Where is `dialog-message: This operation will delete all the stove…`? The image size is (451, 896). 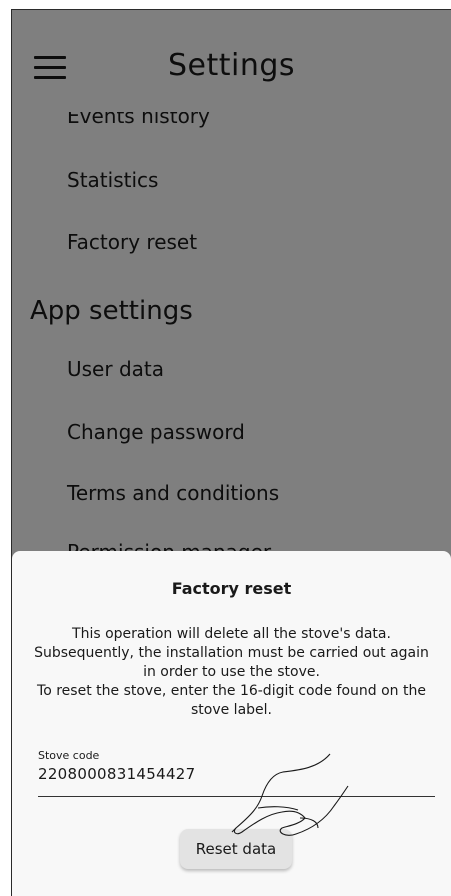
dialog-message: This operation will delete all the stove… is located at coordinates (231, 672).